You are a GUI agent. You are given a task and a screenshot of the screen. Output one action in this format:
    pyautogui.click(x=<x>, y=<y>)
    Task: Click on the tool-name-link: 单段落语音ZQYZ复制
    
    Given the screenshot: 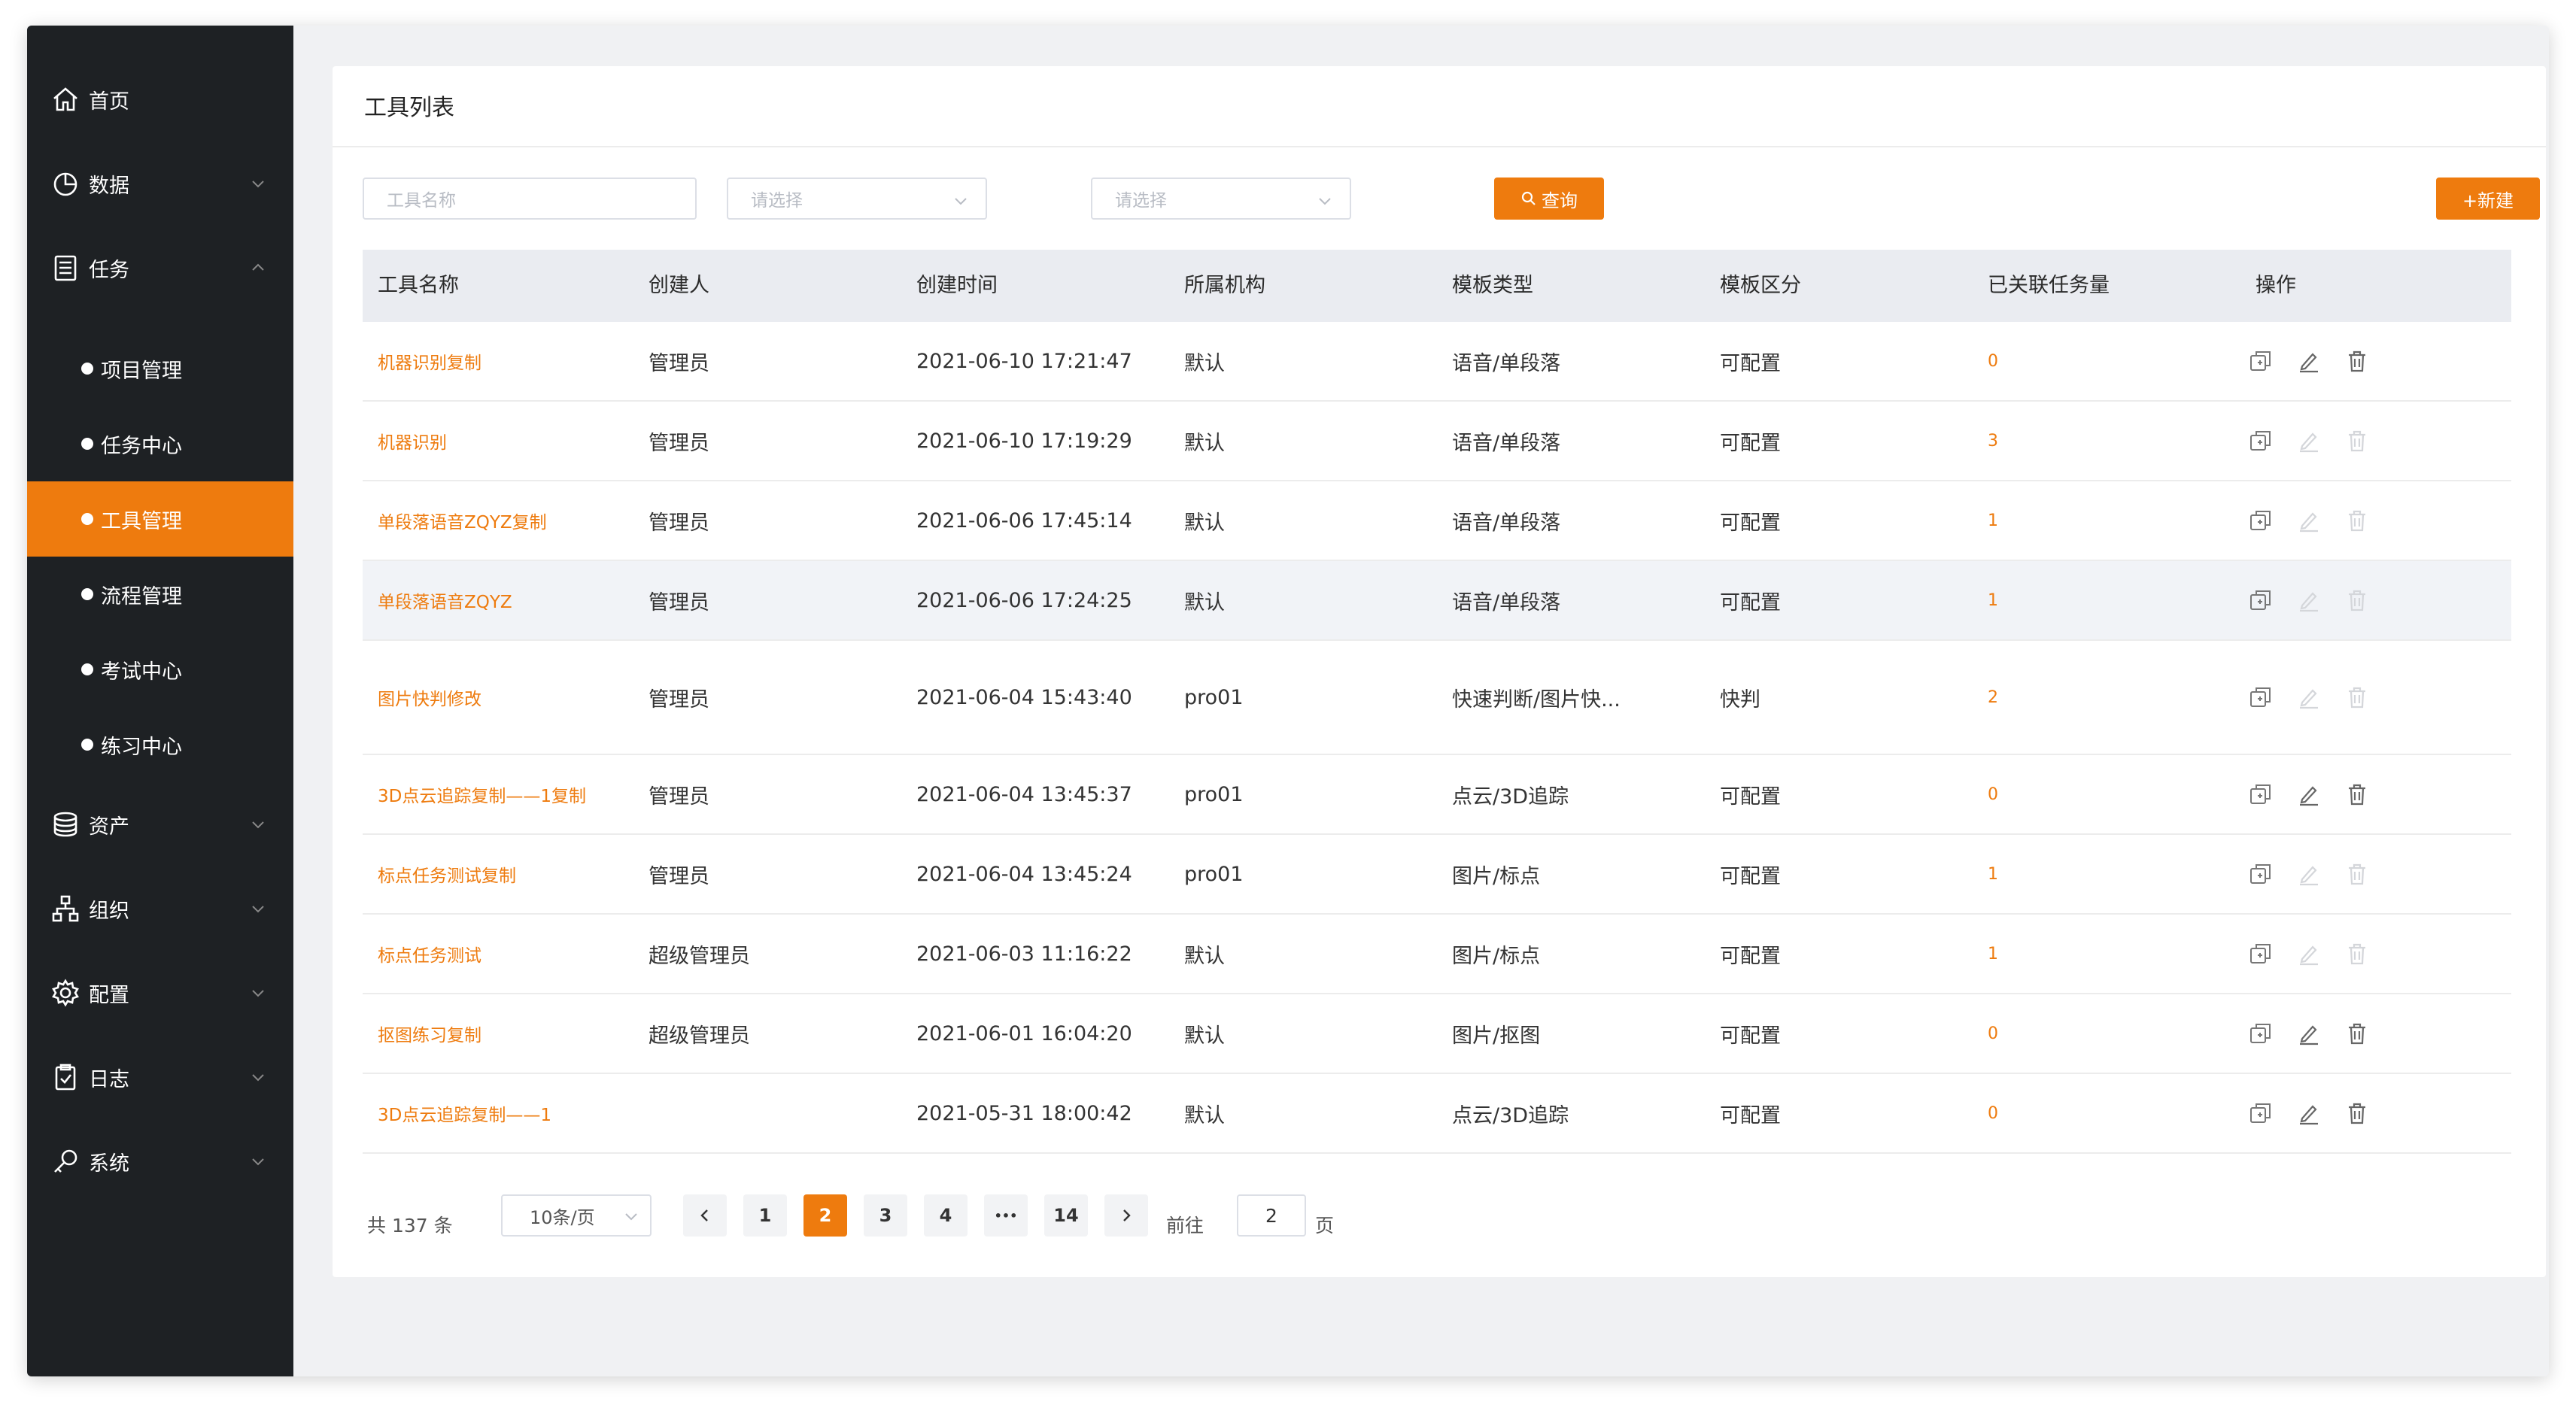 What is the action you would take?
    pyautogui.click(x=463, y=520)
    